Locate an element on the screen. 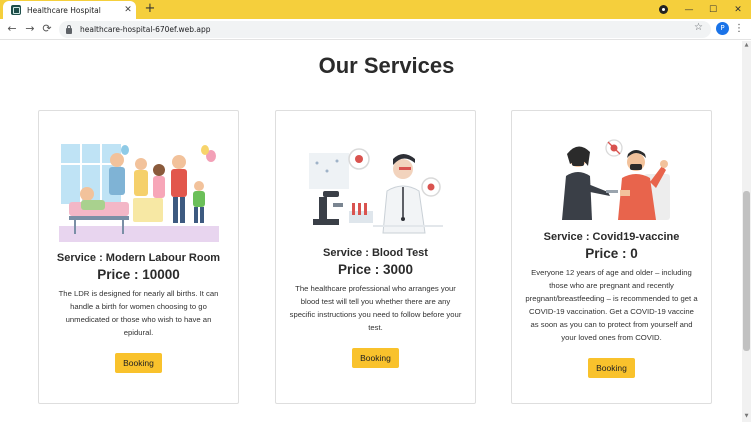 The width and height of the screenshot is (751, 422). profile-avatar: P is located at coordinates (722, 28).